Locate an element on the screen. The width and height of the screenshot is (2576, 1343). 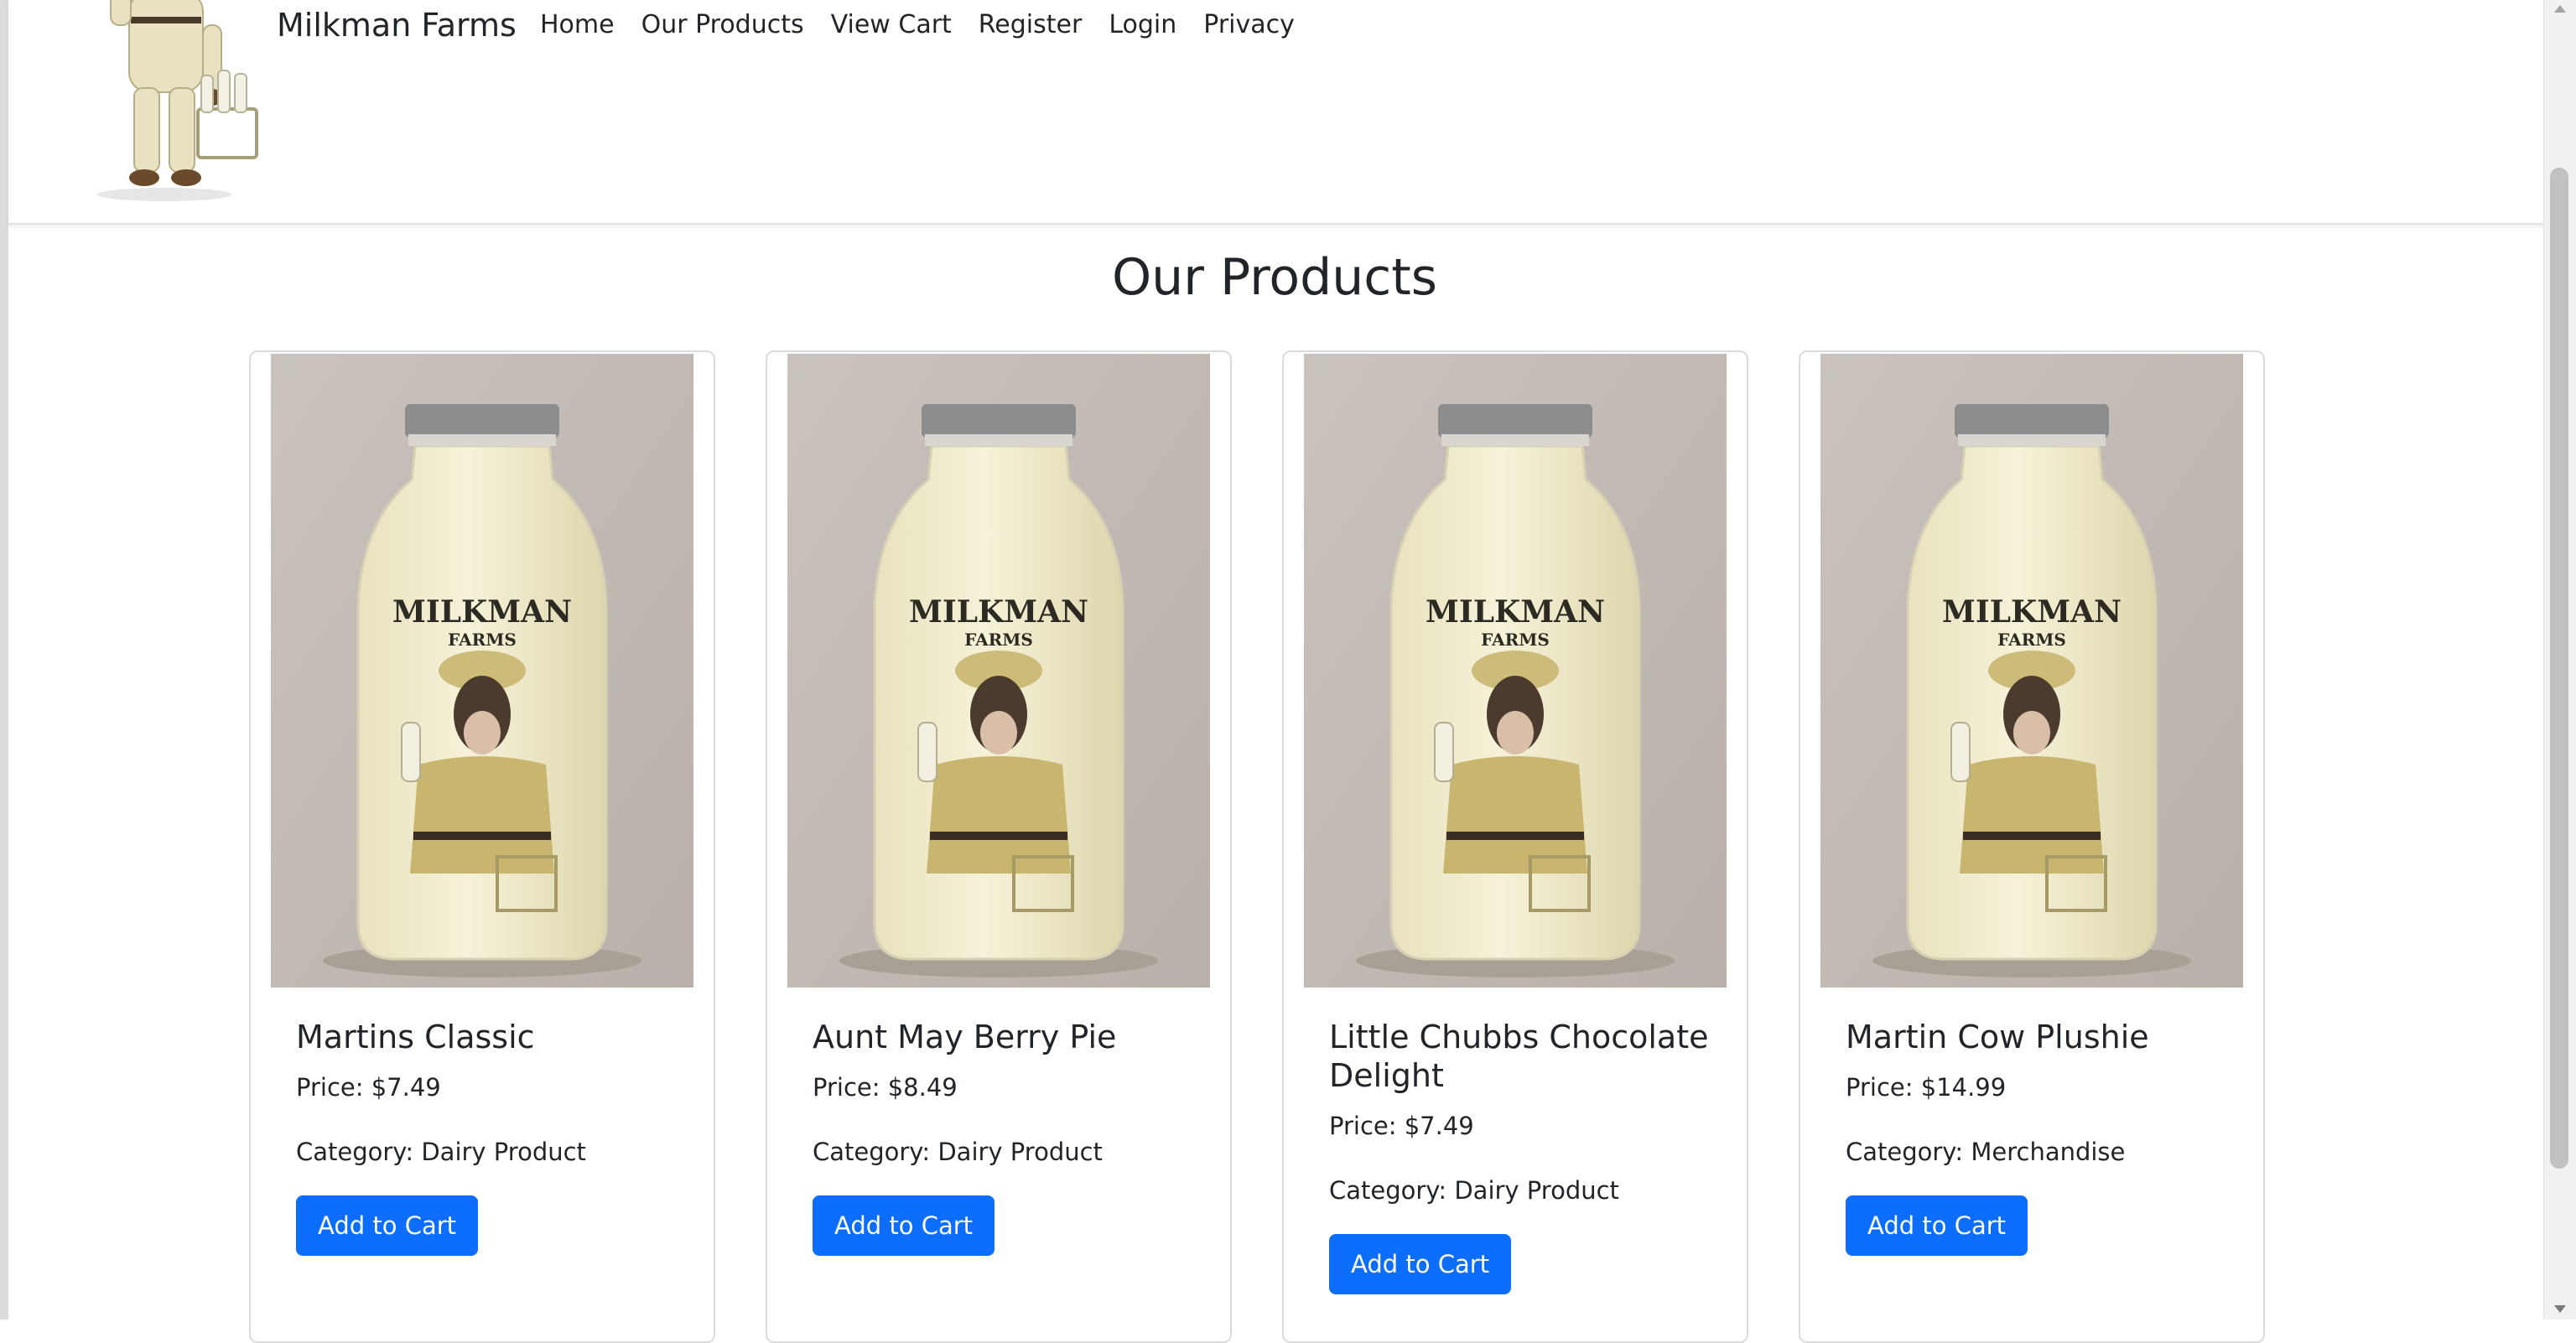
window-frame is located at coordinates (4, 660).